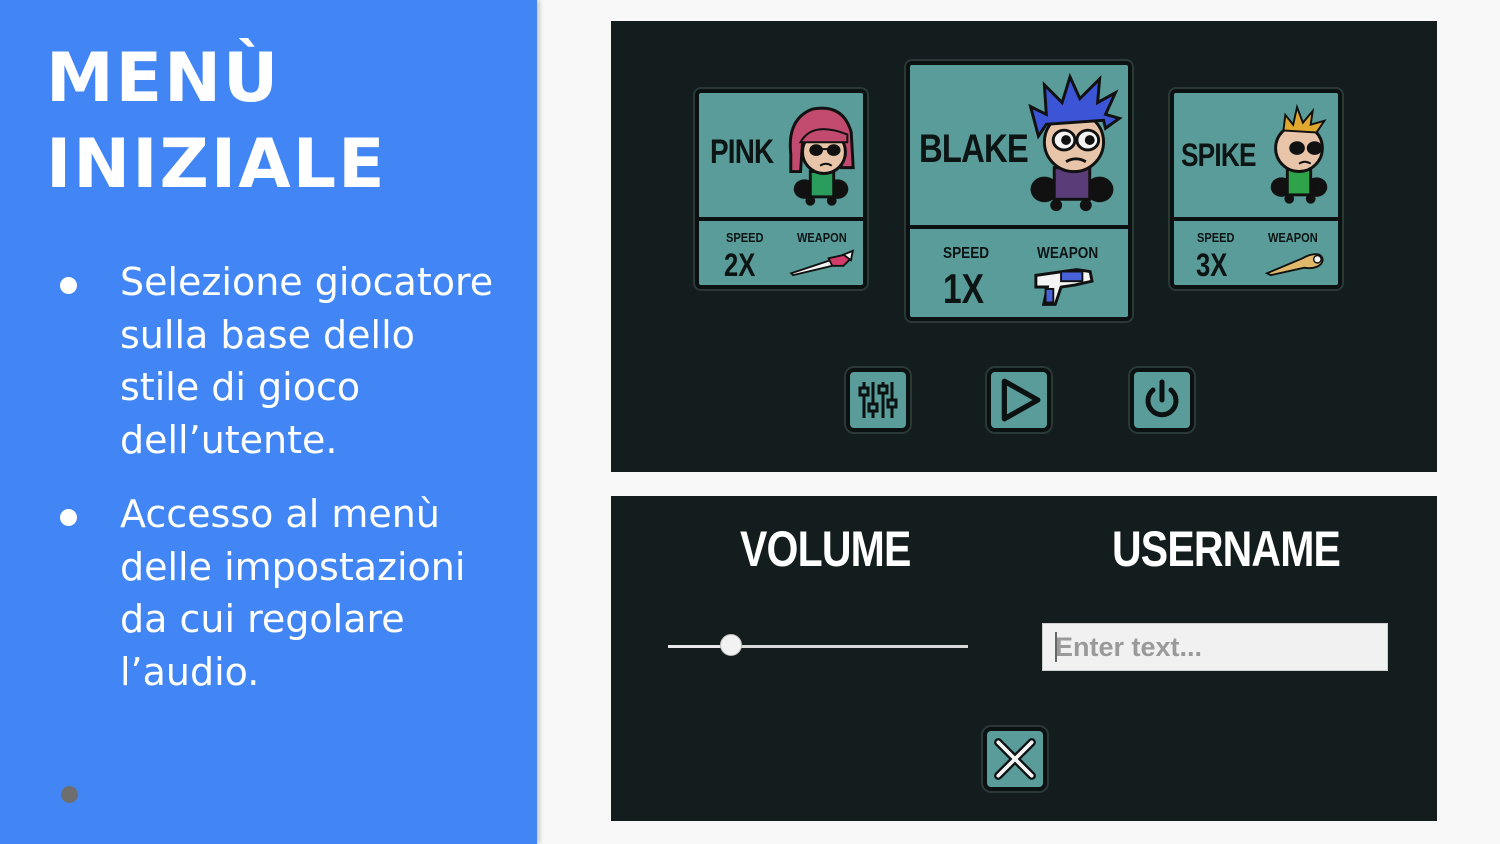 This screenshot has width=1500, height=844. I want to click on sliders-icon, so click(878, 400).